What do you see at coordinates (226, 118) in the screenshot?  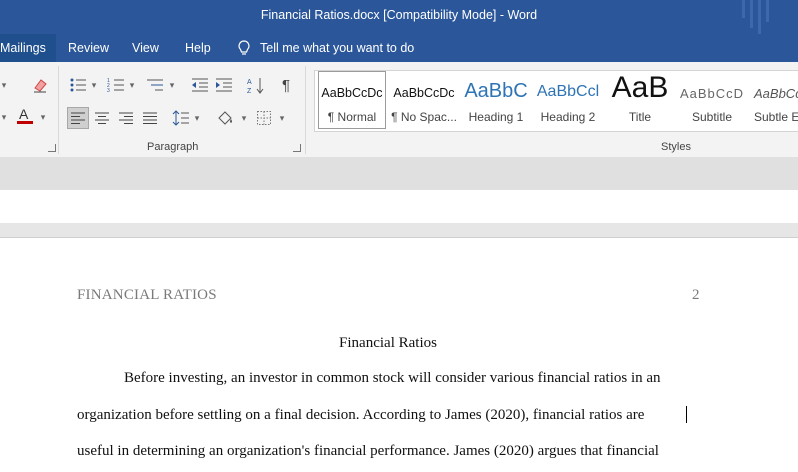 I see `shading-icon` at bounding box center [226, 118].